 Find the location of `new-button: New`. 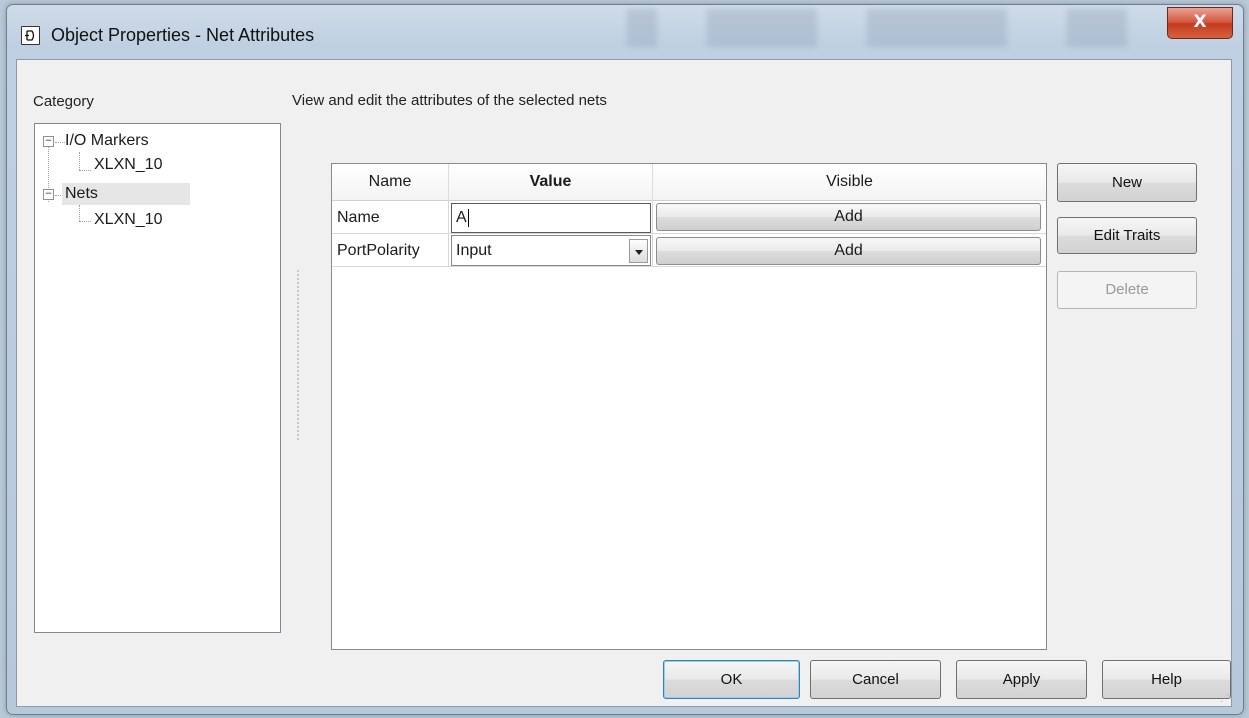

new-button: New is located at coordinates (1127, 182).